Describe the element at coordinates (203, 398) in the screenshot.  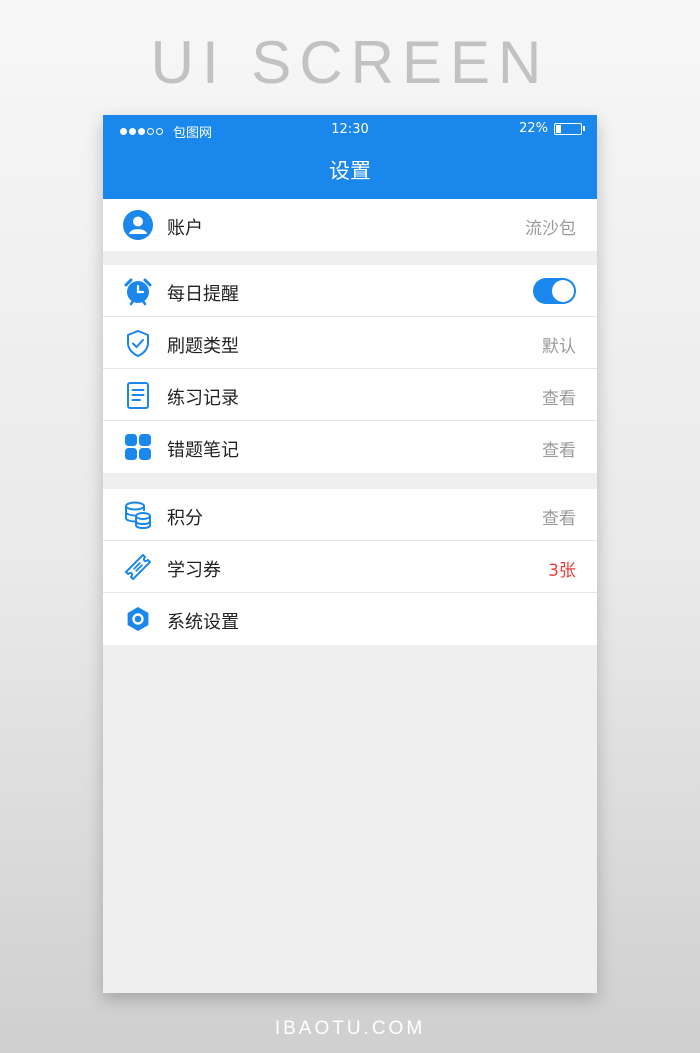
I see `practice-record-label: 练习记录` at that location.